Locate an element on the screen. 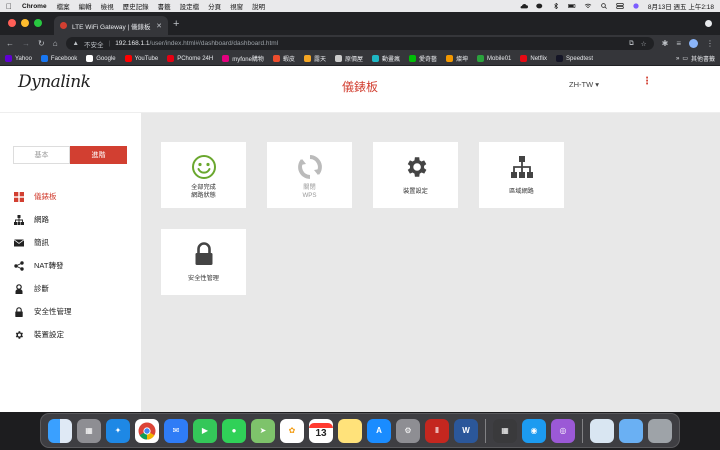 Image resolution: width=720 pixels, height=450 pixels. chrome-menu-icon: ⋮ is located at coordinates (710, 43).